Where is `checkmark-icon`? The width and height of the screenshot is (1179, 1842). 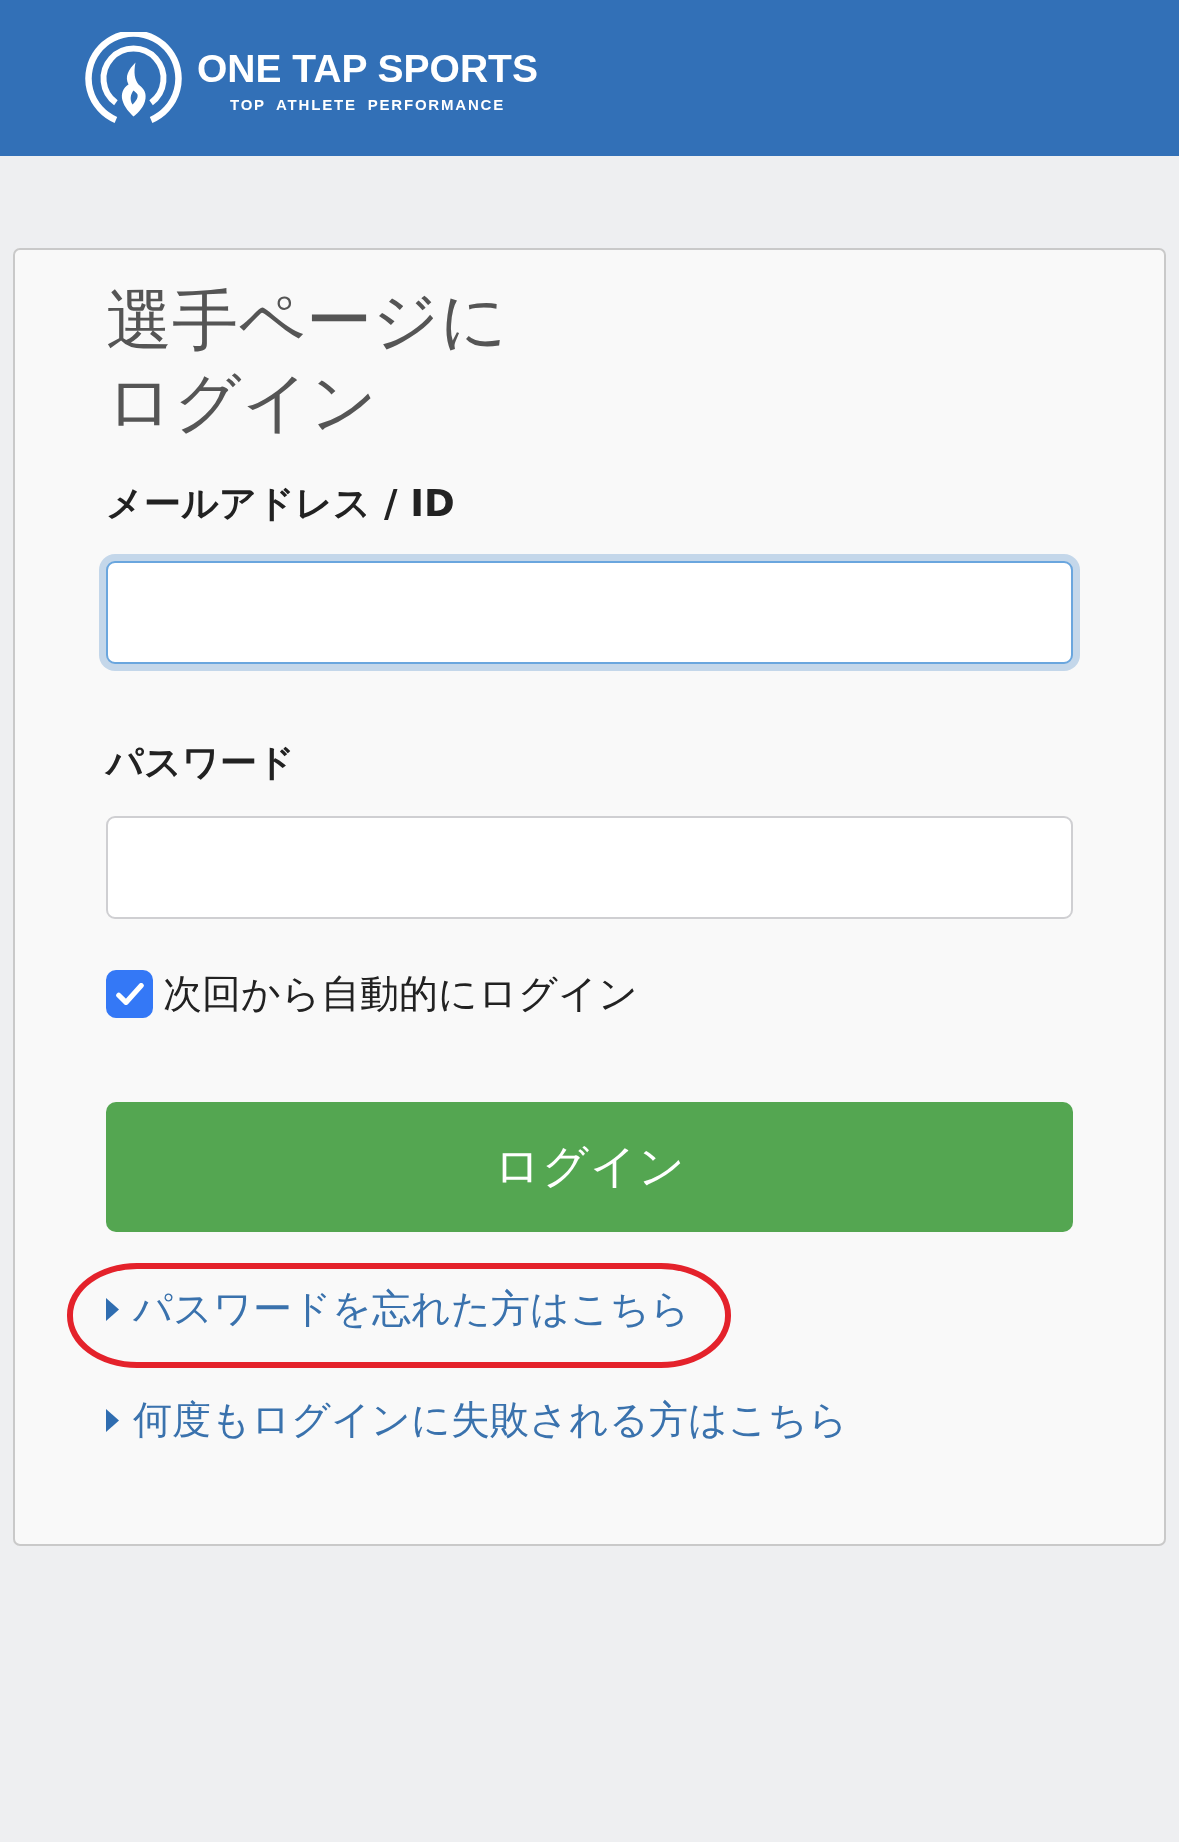 checkmark-icon is located at coordinates (129, 994).